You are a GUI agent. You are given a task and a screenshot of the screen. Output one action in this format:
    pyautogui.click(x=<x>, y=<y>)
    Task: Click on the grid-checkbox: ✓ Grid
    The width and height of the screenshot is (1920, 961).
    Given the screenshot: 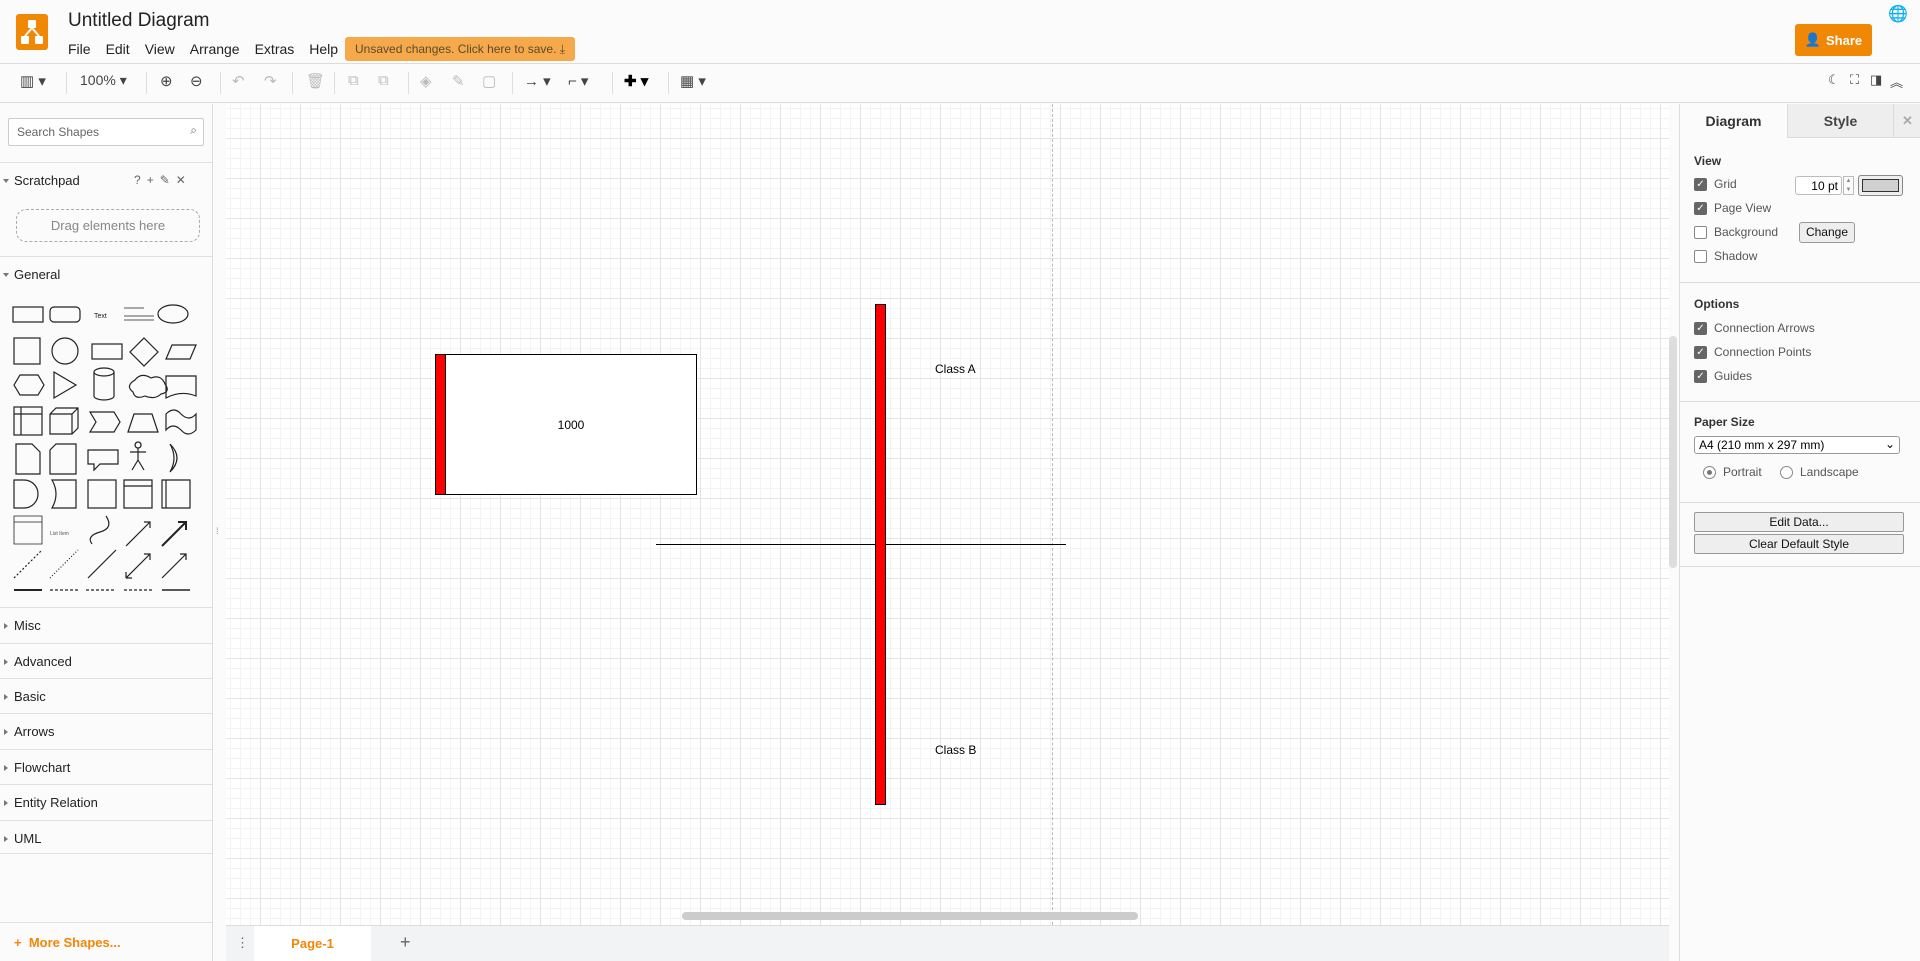 What is the action you would take?
    pyautogui.click(x=1715, y=184)
    